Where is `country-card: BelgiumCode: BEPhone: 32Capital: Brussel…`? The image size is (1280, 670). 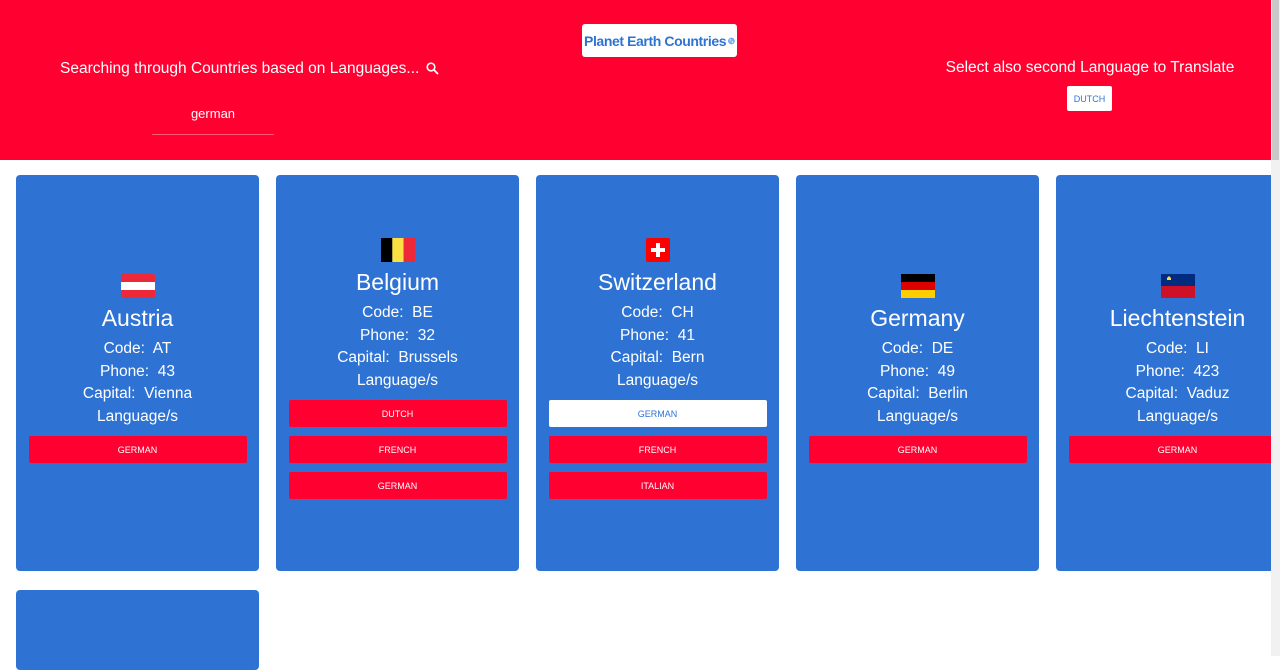
country-card: BelgiumCode: BEPhone: 32Capital: Brussel… is located at coordinates (397, 373).